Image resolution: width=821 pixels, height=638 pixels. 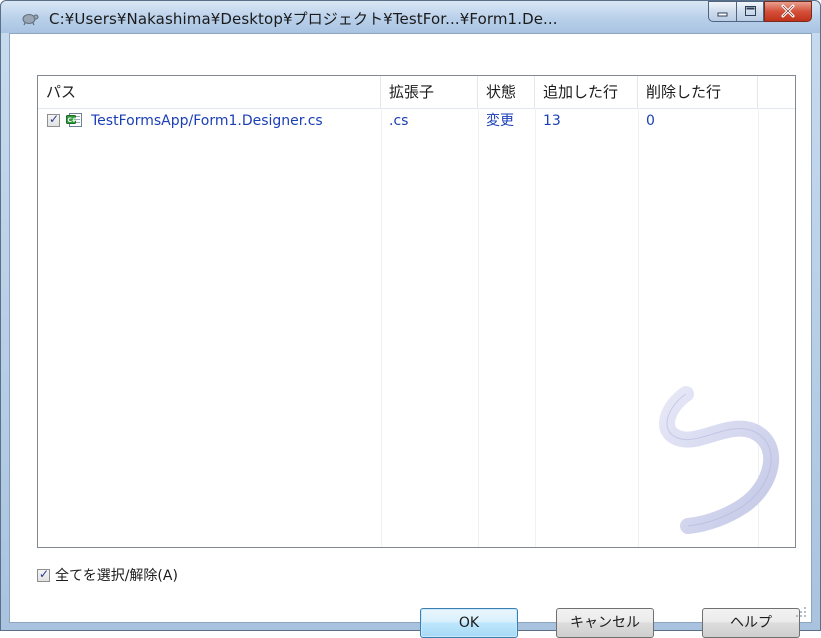 I want to click on column-header-path: パス, so click(x=209, y=92).